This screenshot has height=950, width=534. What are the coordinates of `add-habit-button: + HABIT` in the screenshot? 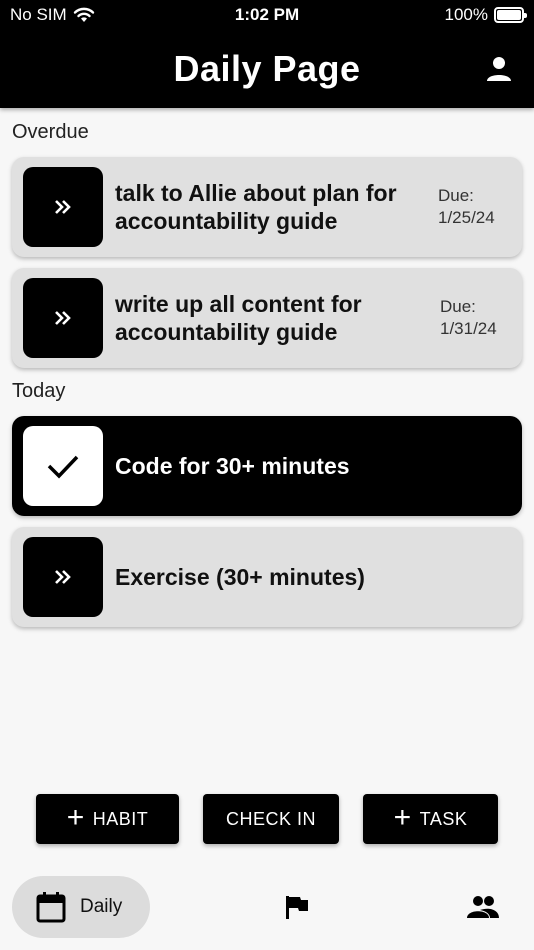 It's located at (107, 819).